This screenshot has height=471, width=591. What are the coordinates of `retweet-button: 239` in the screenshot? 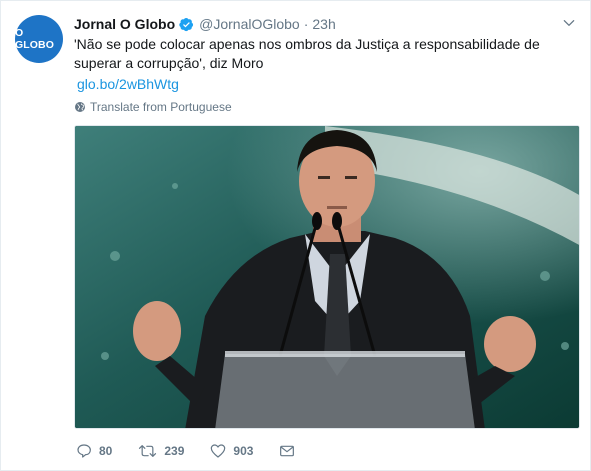 It's located at (161, 451).